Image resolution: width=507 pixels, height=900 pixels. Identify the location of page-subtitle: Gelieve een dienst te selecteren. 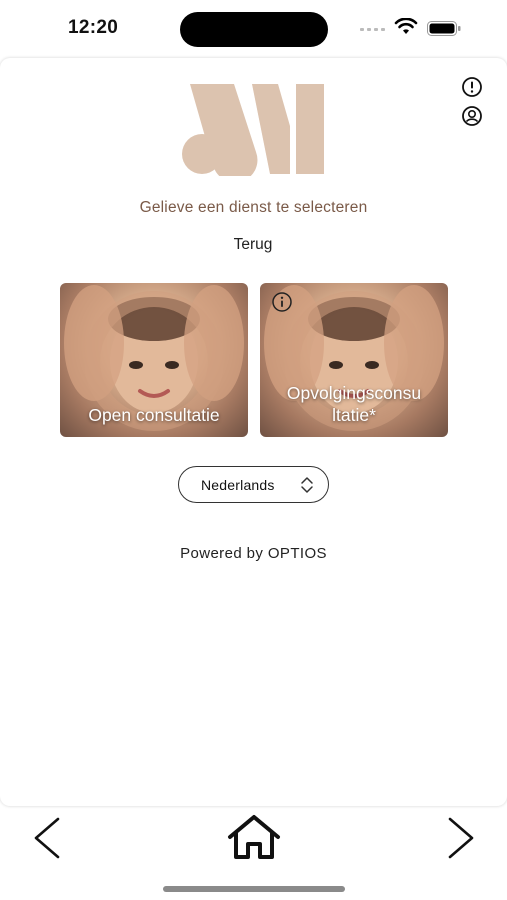
(253, 207).